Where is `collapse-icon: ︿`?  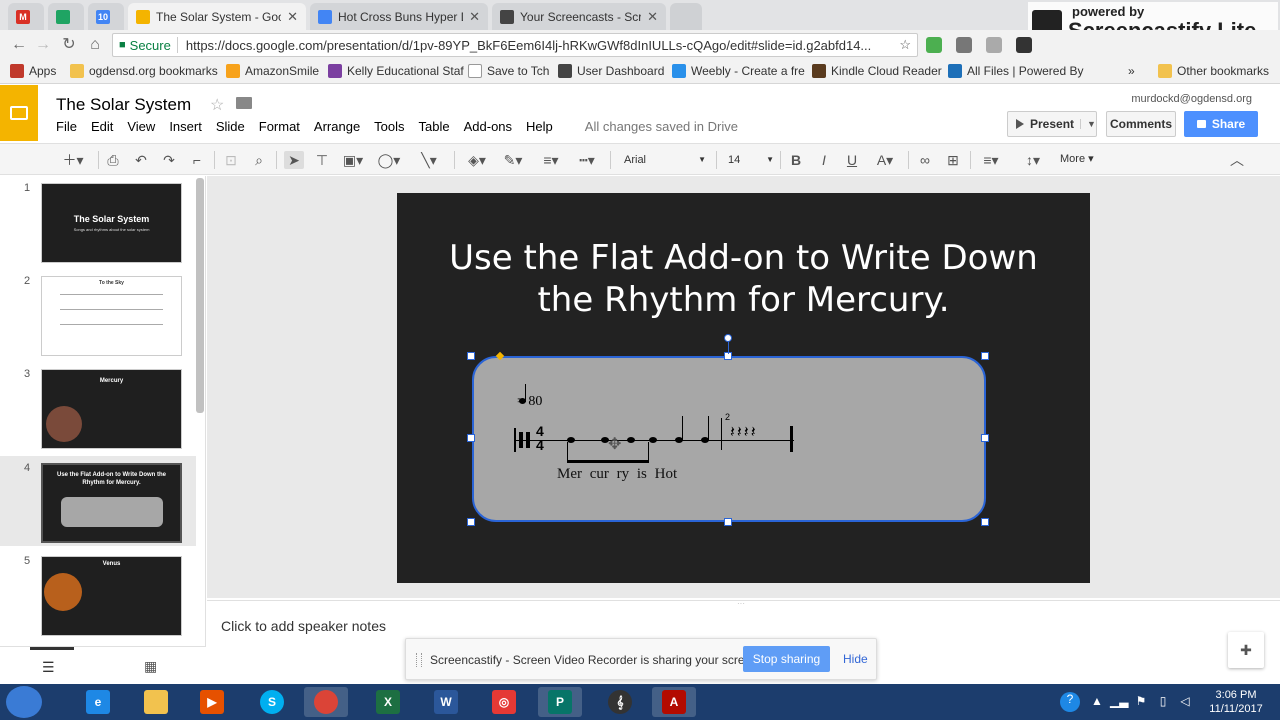
collapse-icon: ︿ is located at coordinates (1237, 160).